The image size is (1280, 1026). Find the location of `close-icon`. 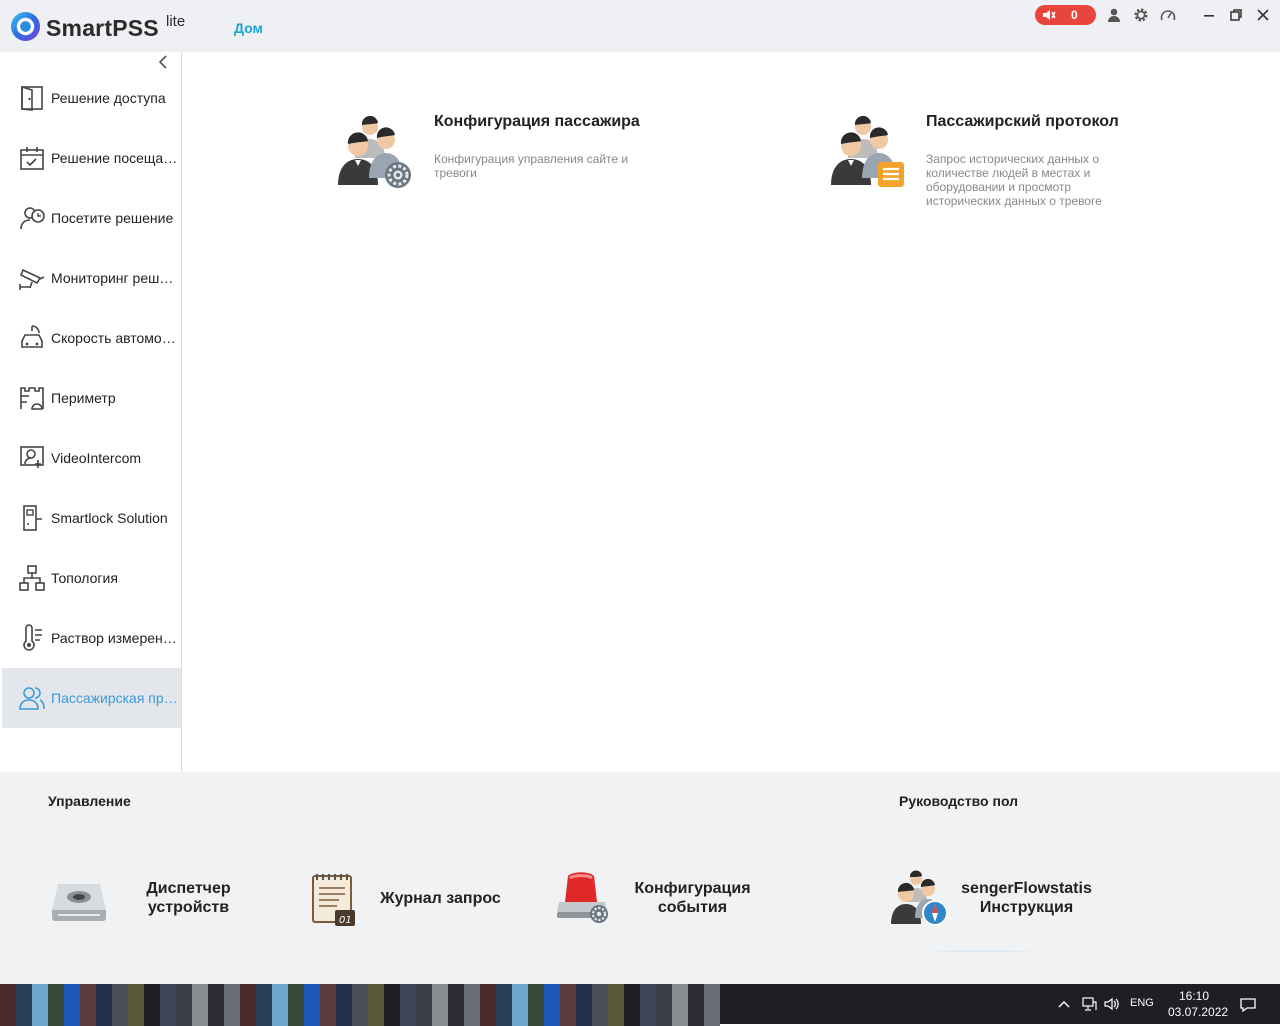

close-icon is located at coordinates (1263, 15).